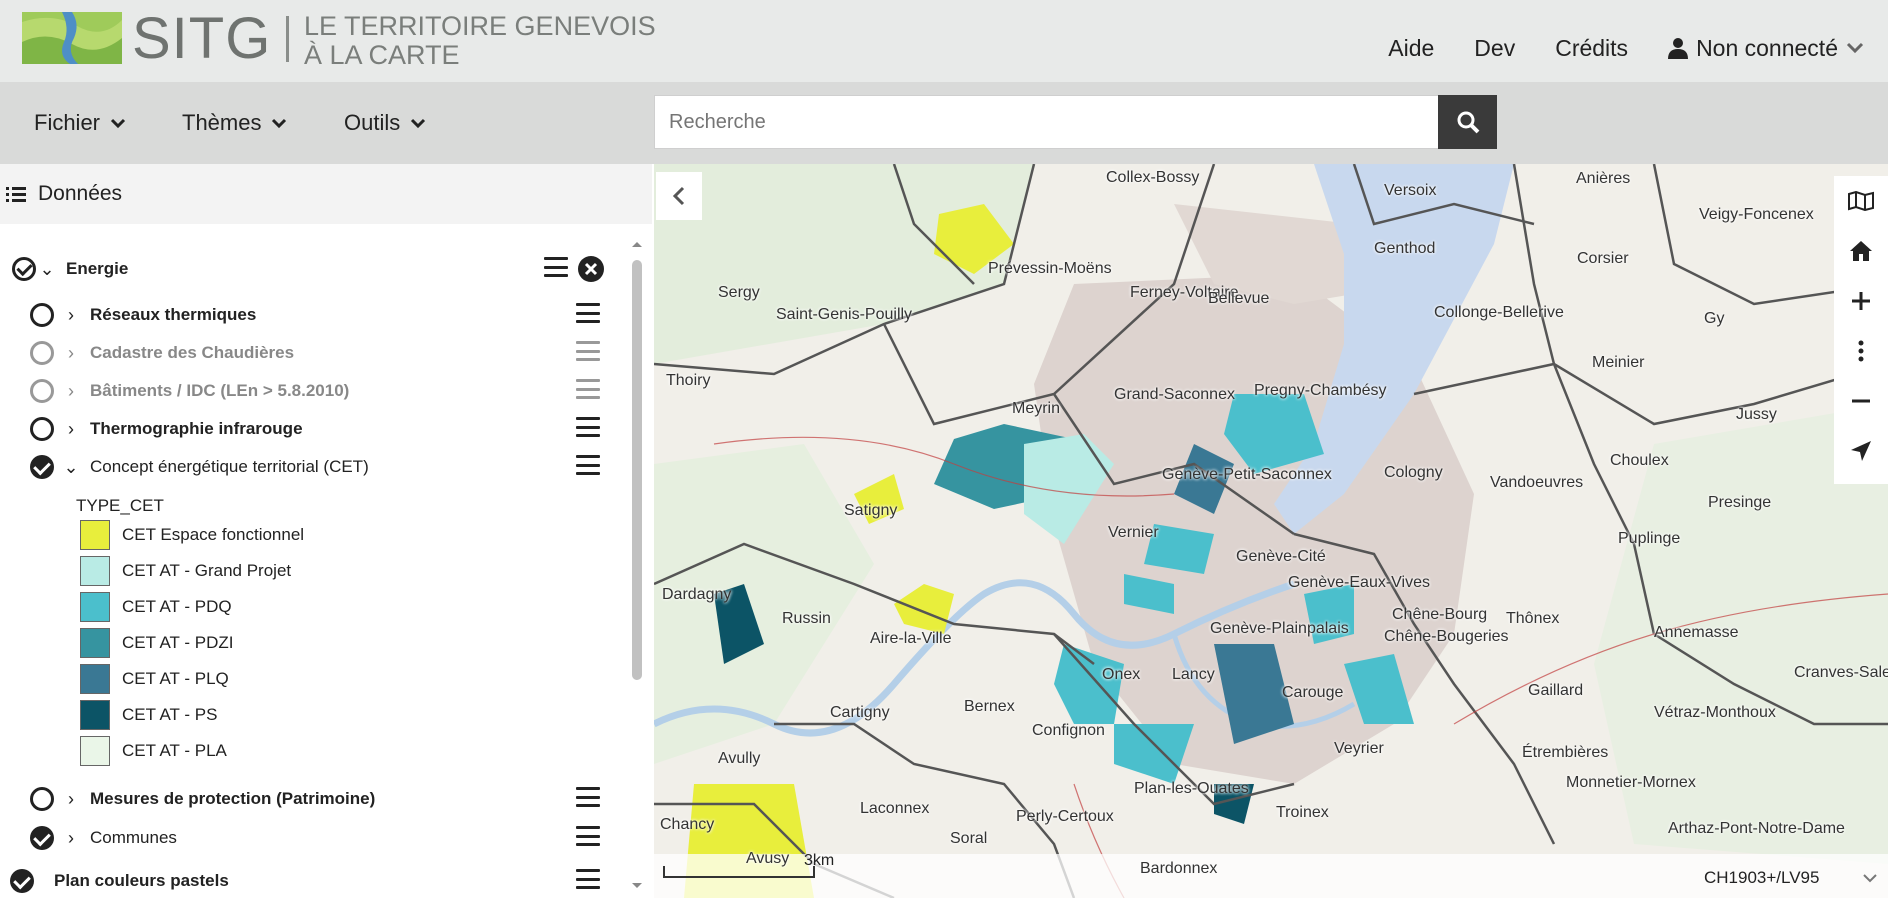 The width and height of the screenshot is (1888, 898). Describe the element at coordinates (1533, 618) in the screenshot. I see `place-label: Thônex` at that location.